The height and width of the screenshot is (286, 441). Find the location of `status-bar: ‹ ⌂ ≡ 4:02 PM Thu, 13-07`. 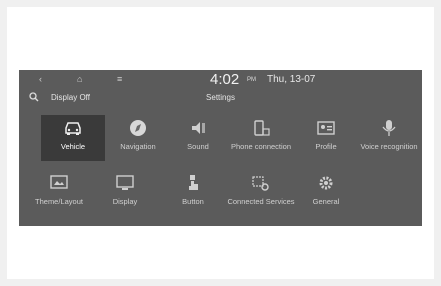

status-bar: ‹ ⌂ ≡ 4:02 PM Thu, 13-07 is located at coordinates (220, 80).